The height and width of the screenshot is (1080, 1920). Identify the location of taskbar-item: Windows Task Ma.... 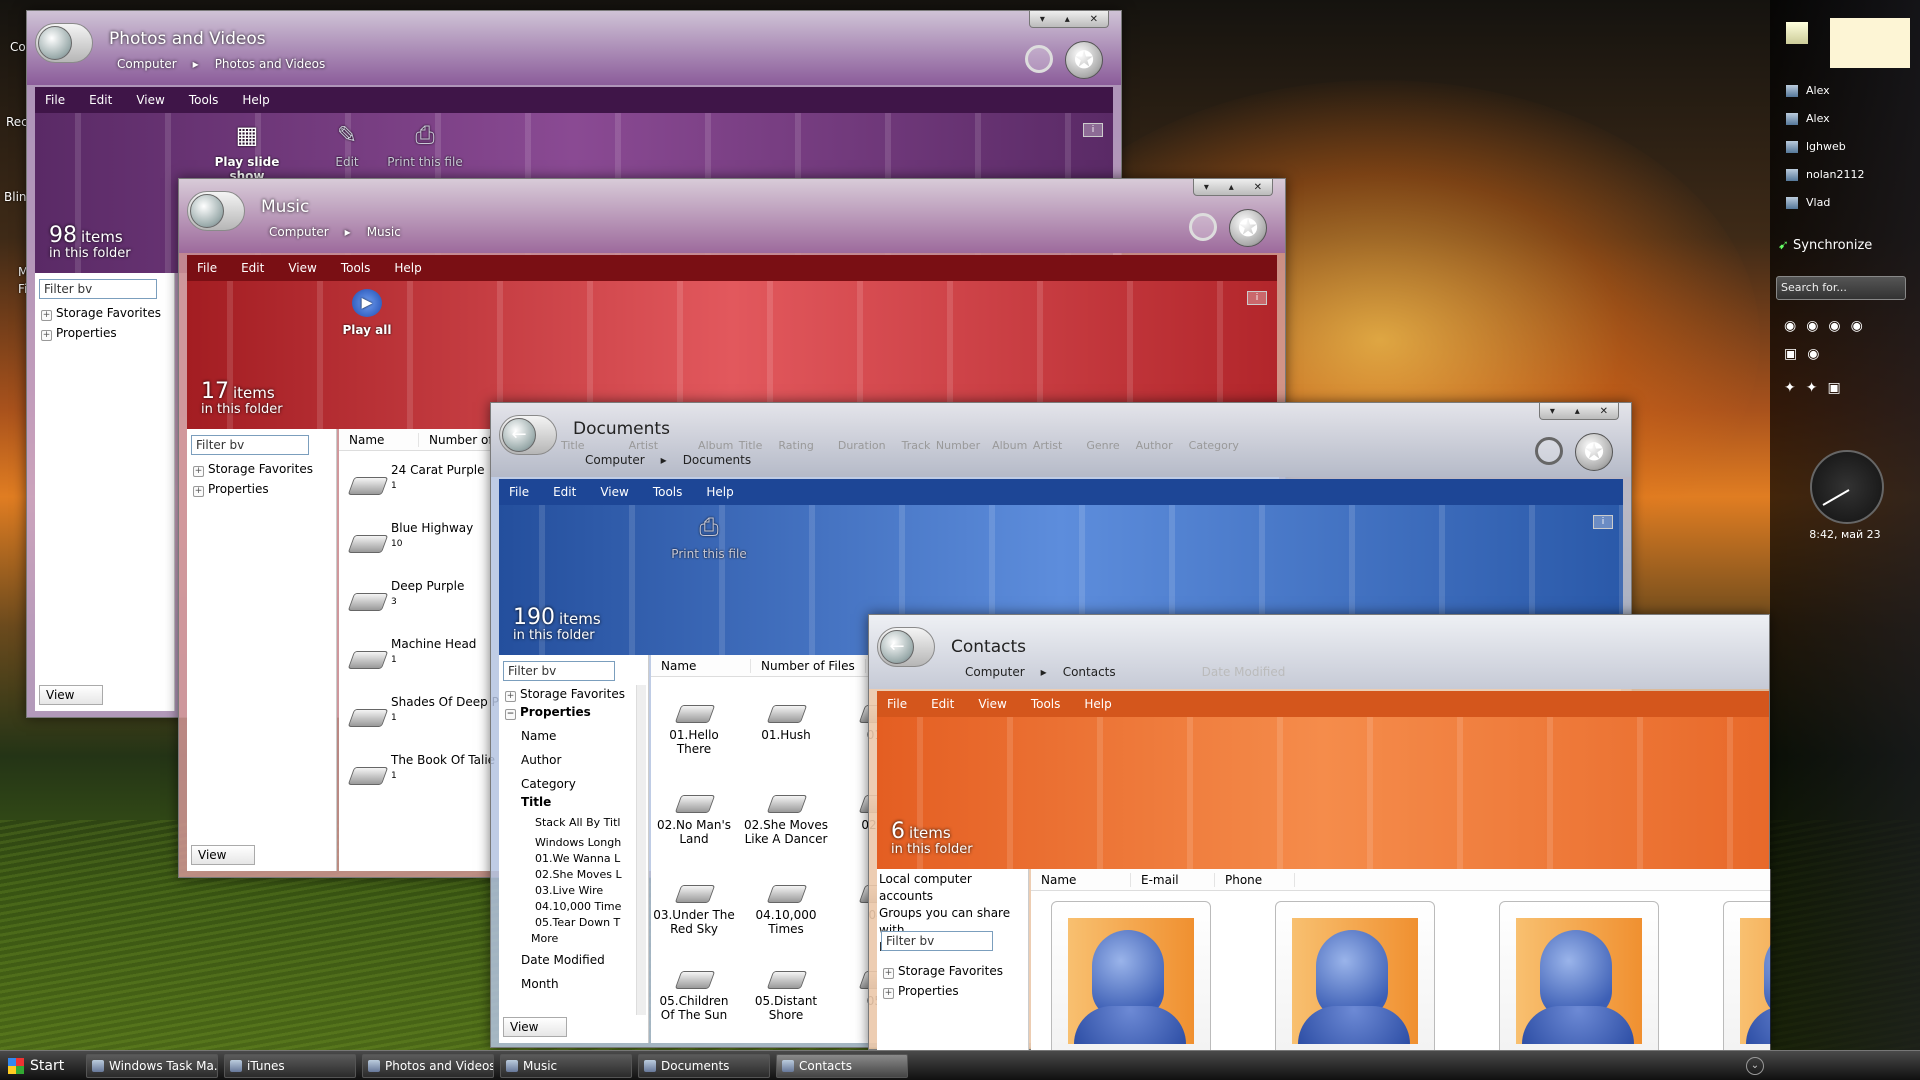
(152, 1066).